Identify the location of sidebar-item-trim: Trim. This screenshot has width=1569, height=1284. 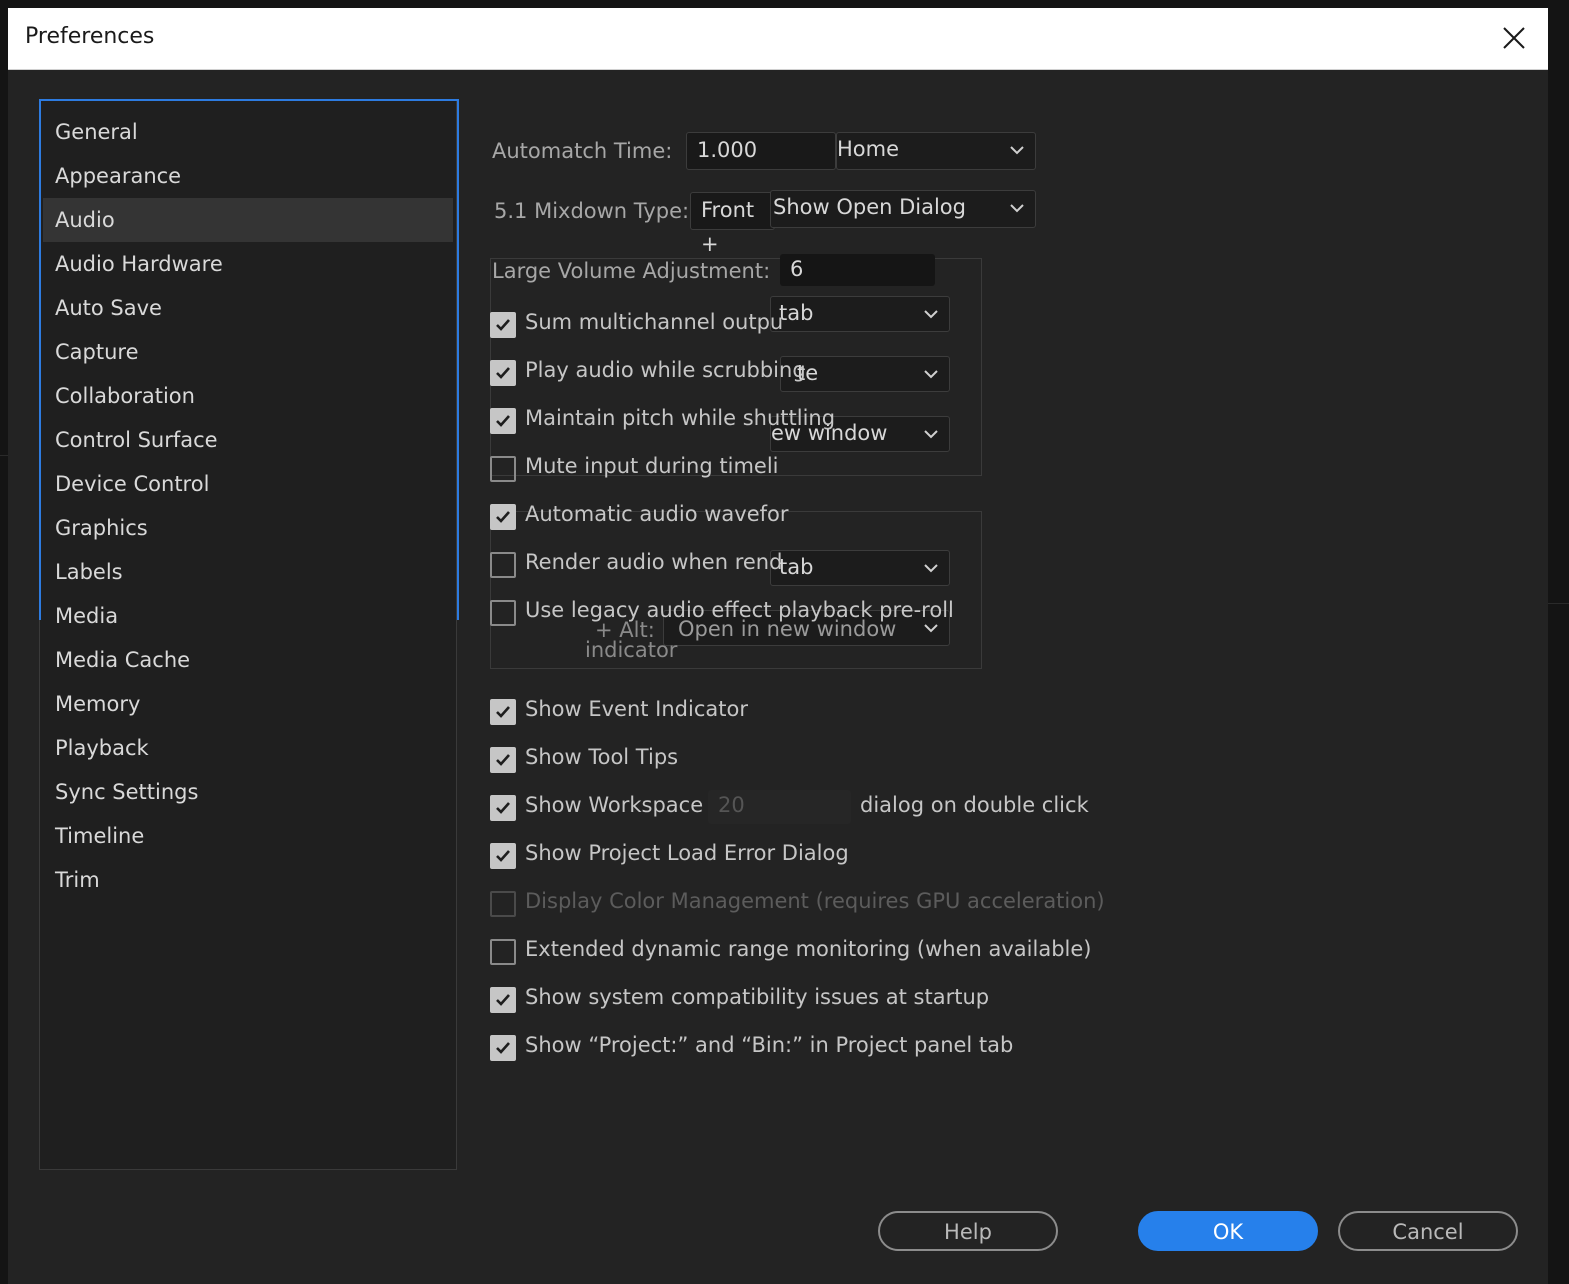
(248, 880).